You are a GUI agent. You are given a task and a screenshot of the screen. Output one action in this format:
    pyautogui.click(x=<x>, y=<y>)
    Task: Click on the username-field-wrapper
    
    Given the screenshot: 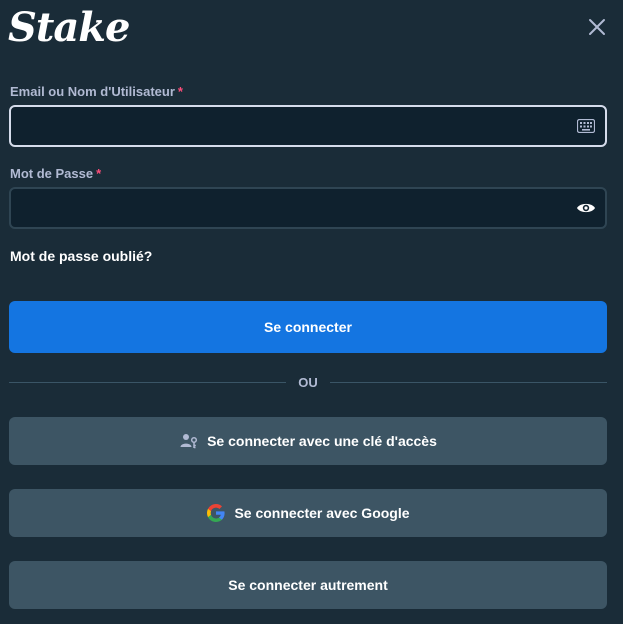 What is the action you would take?
    pyautogui.click(x=308, y=126)
    